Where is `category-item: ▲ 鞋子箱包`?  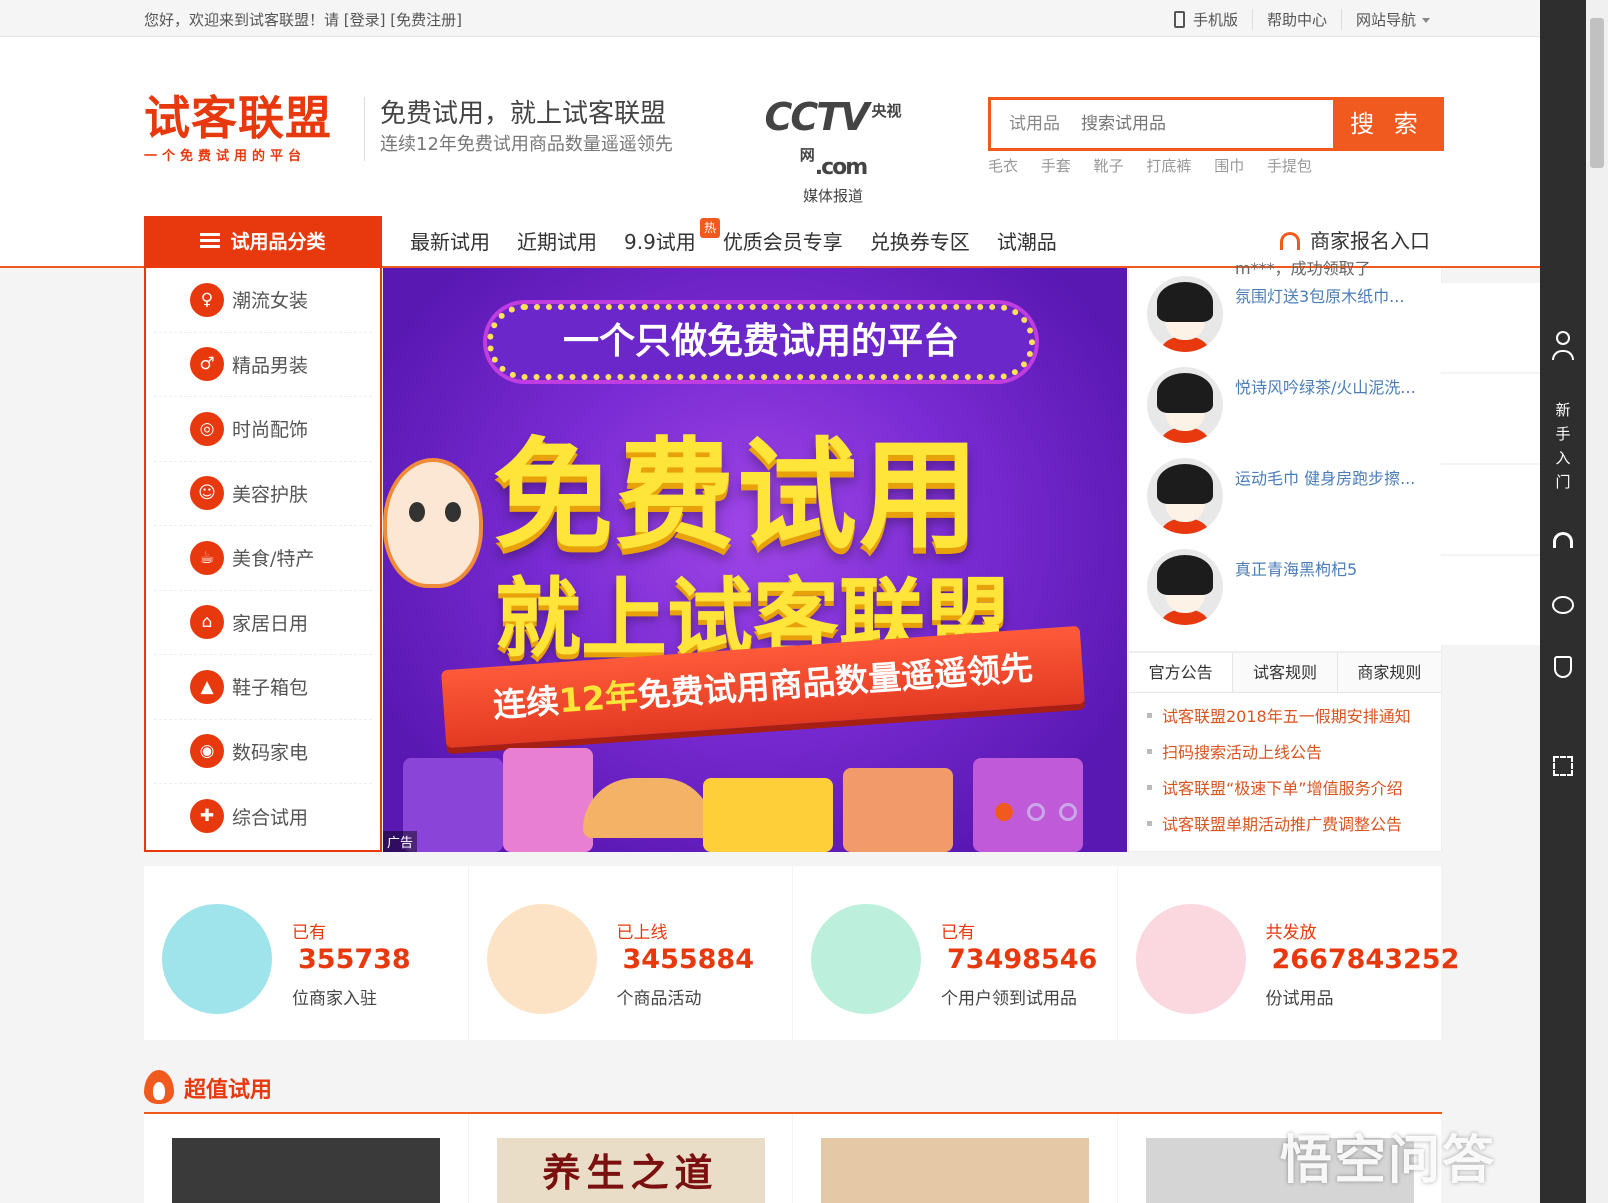
category-item: ▲ 鞋子箱包 is located at coordinates (263, 687).